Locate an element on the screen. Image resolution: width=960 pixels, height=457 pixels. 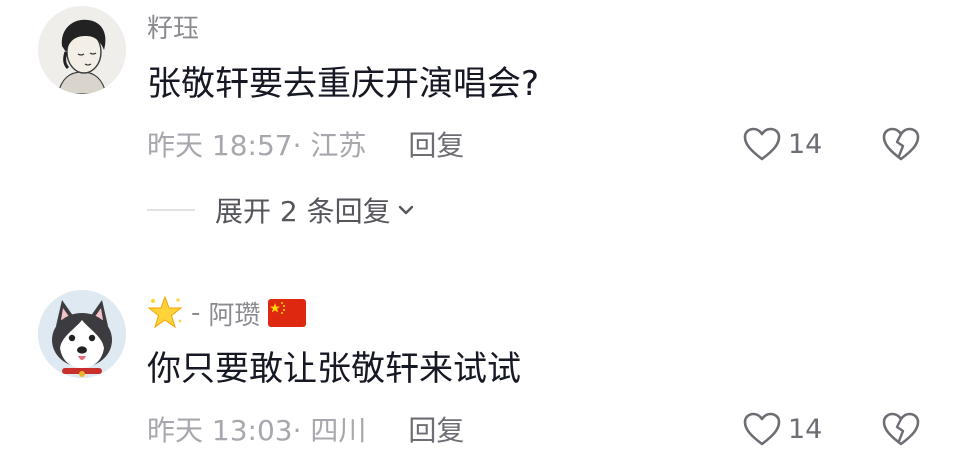
divider-line is located at coordinates (171, 210).